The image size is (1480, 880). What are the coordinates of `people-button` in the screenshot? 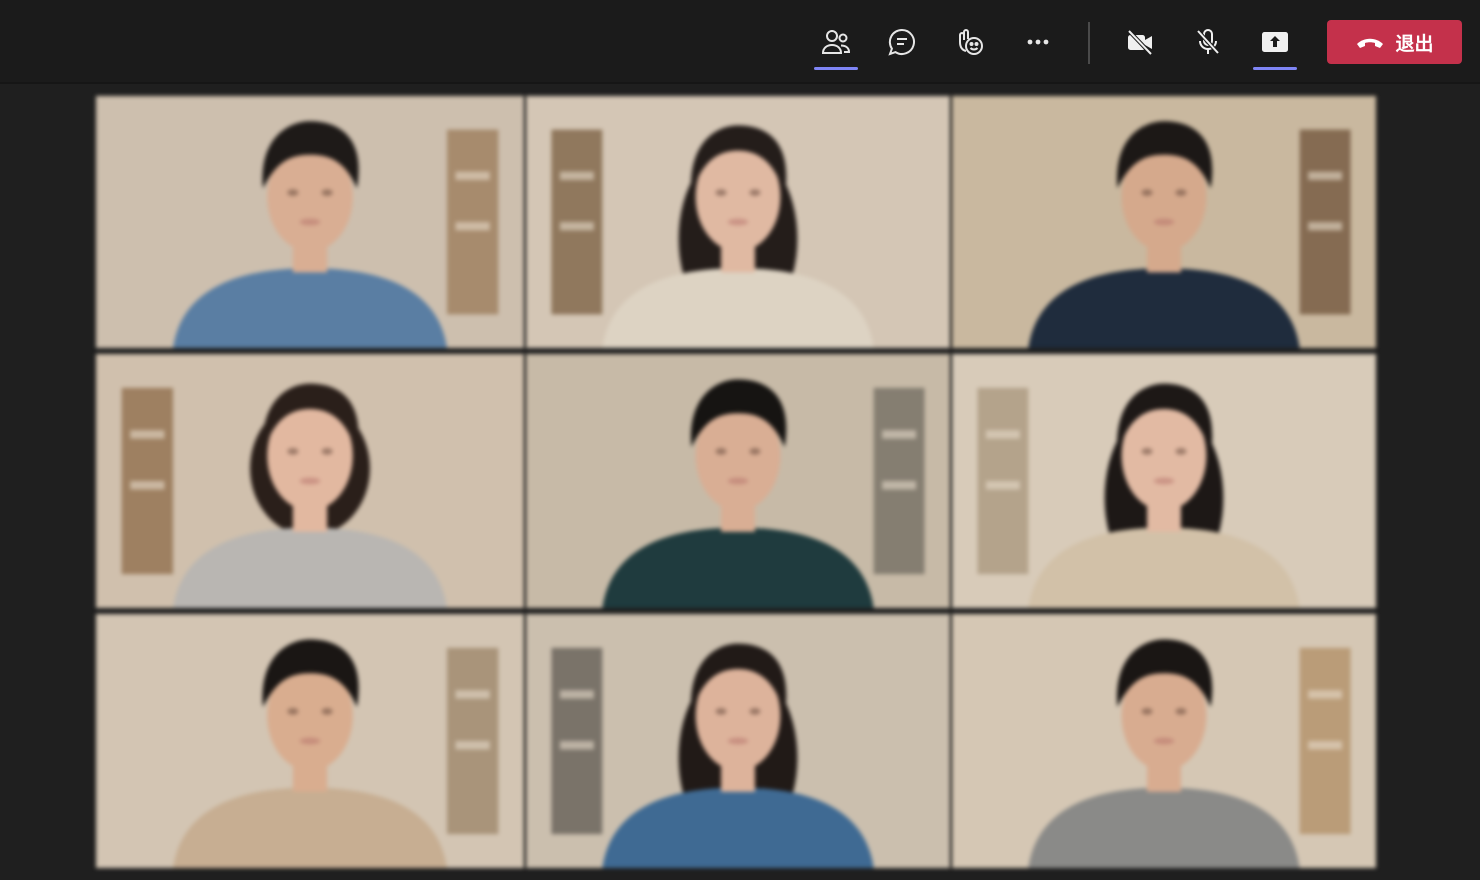 It's located at (836, 44).